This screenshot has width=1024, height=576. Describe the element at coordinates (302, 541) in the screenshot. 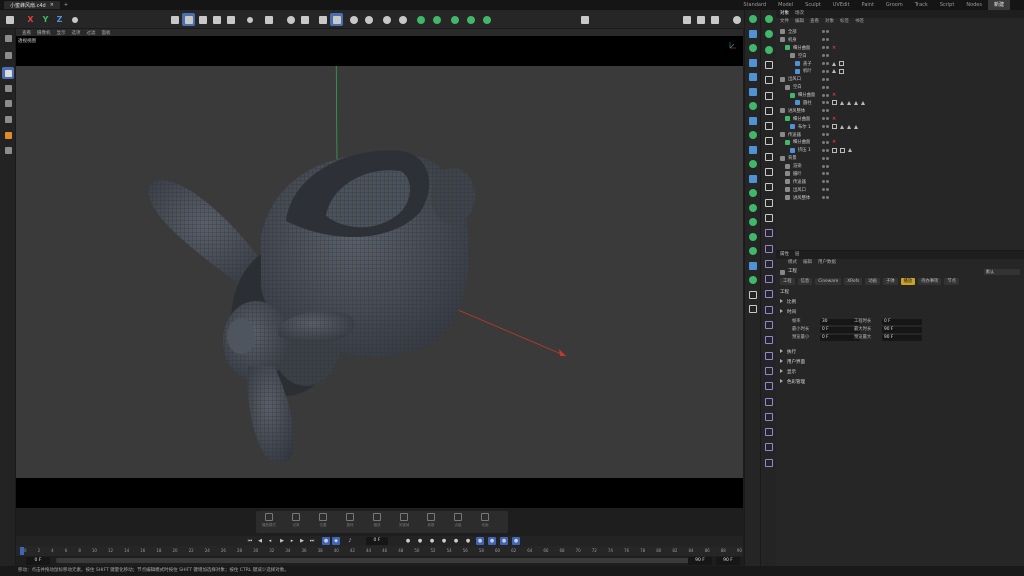

I see `next-key-icon: ▶` at that location.